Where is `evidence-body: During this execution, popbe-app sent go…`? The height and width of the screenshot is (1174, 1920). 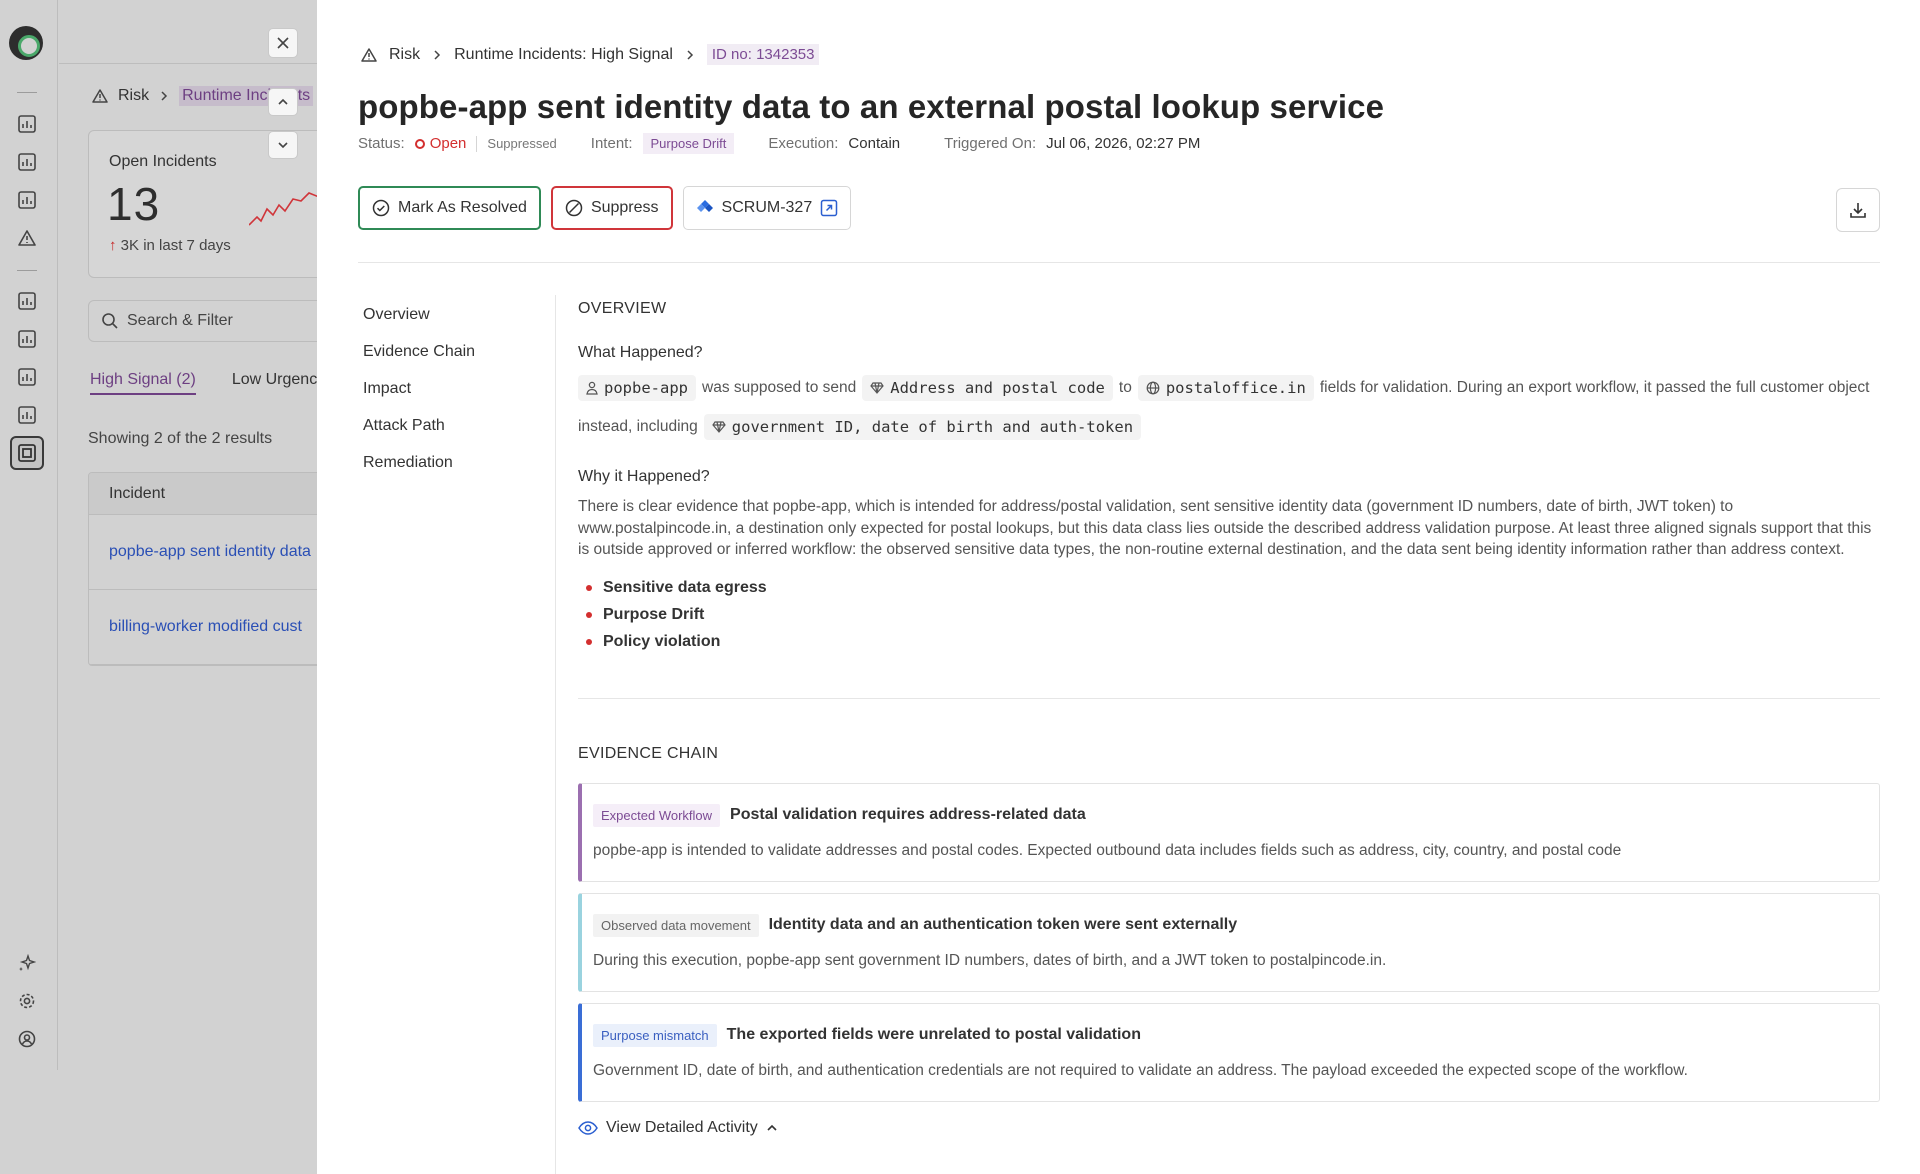
evidence-body: During this execution, popbe-app sent go… is located at coordinates (990, 960).